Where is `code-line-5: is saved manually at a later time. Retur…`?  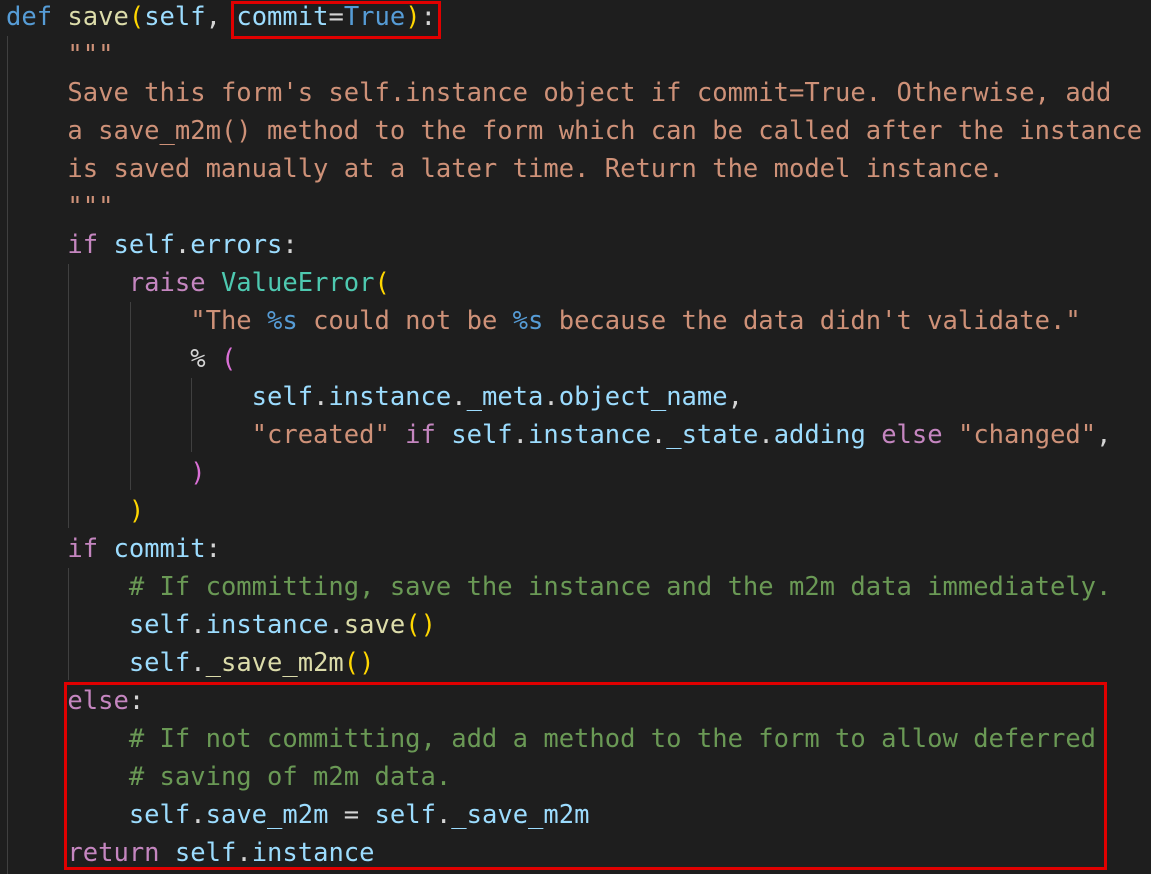
code-line-5: is saved manually at a later time. Retur… is located at coordinates (505, 169).